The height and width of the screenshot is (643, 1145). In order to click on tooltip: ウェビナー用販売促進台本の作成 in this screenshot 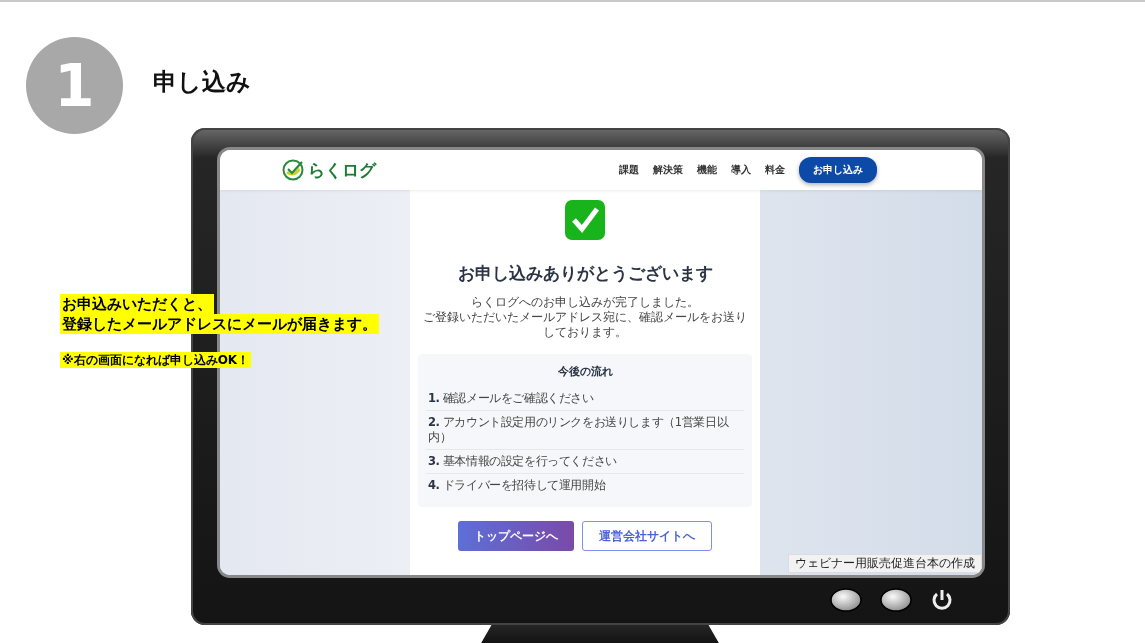, I will do `click(885, 563)`.